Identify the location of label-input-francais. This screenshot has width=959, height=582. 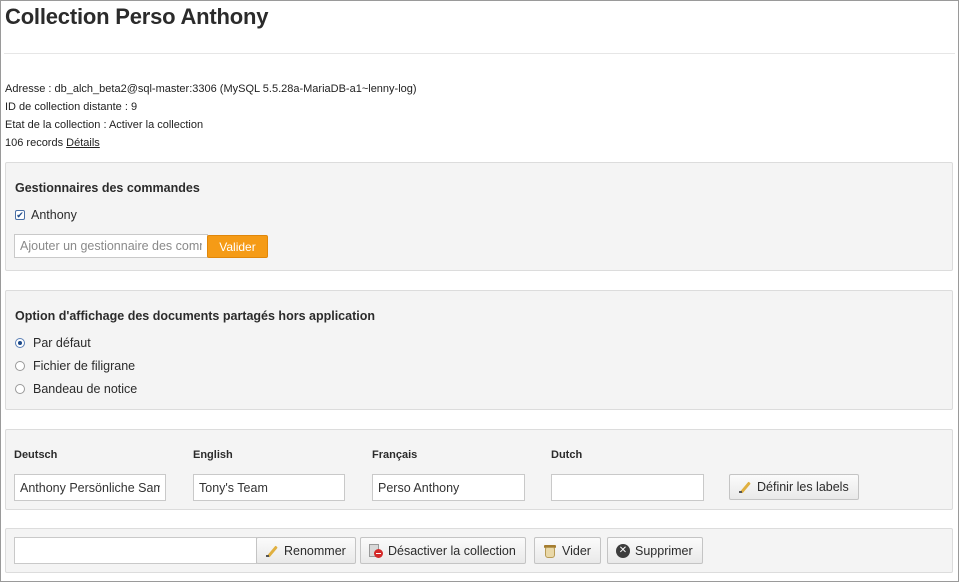
(448, 487).